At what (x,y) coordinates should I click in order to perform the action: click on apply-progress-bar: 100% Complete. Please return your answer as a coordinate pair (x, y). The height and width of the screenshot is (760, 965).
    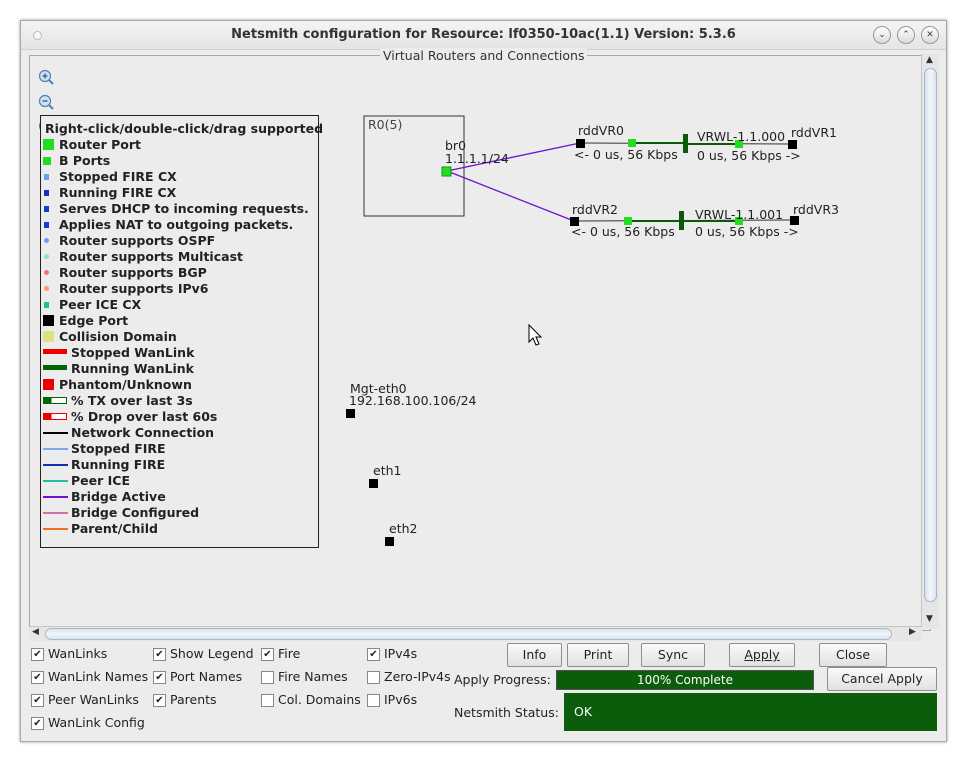
    Looking at the image, I should click on (685, 680).